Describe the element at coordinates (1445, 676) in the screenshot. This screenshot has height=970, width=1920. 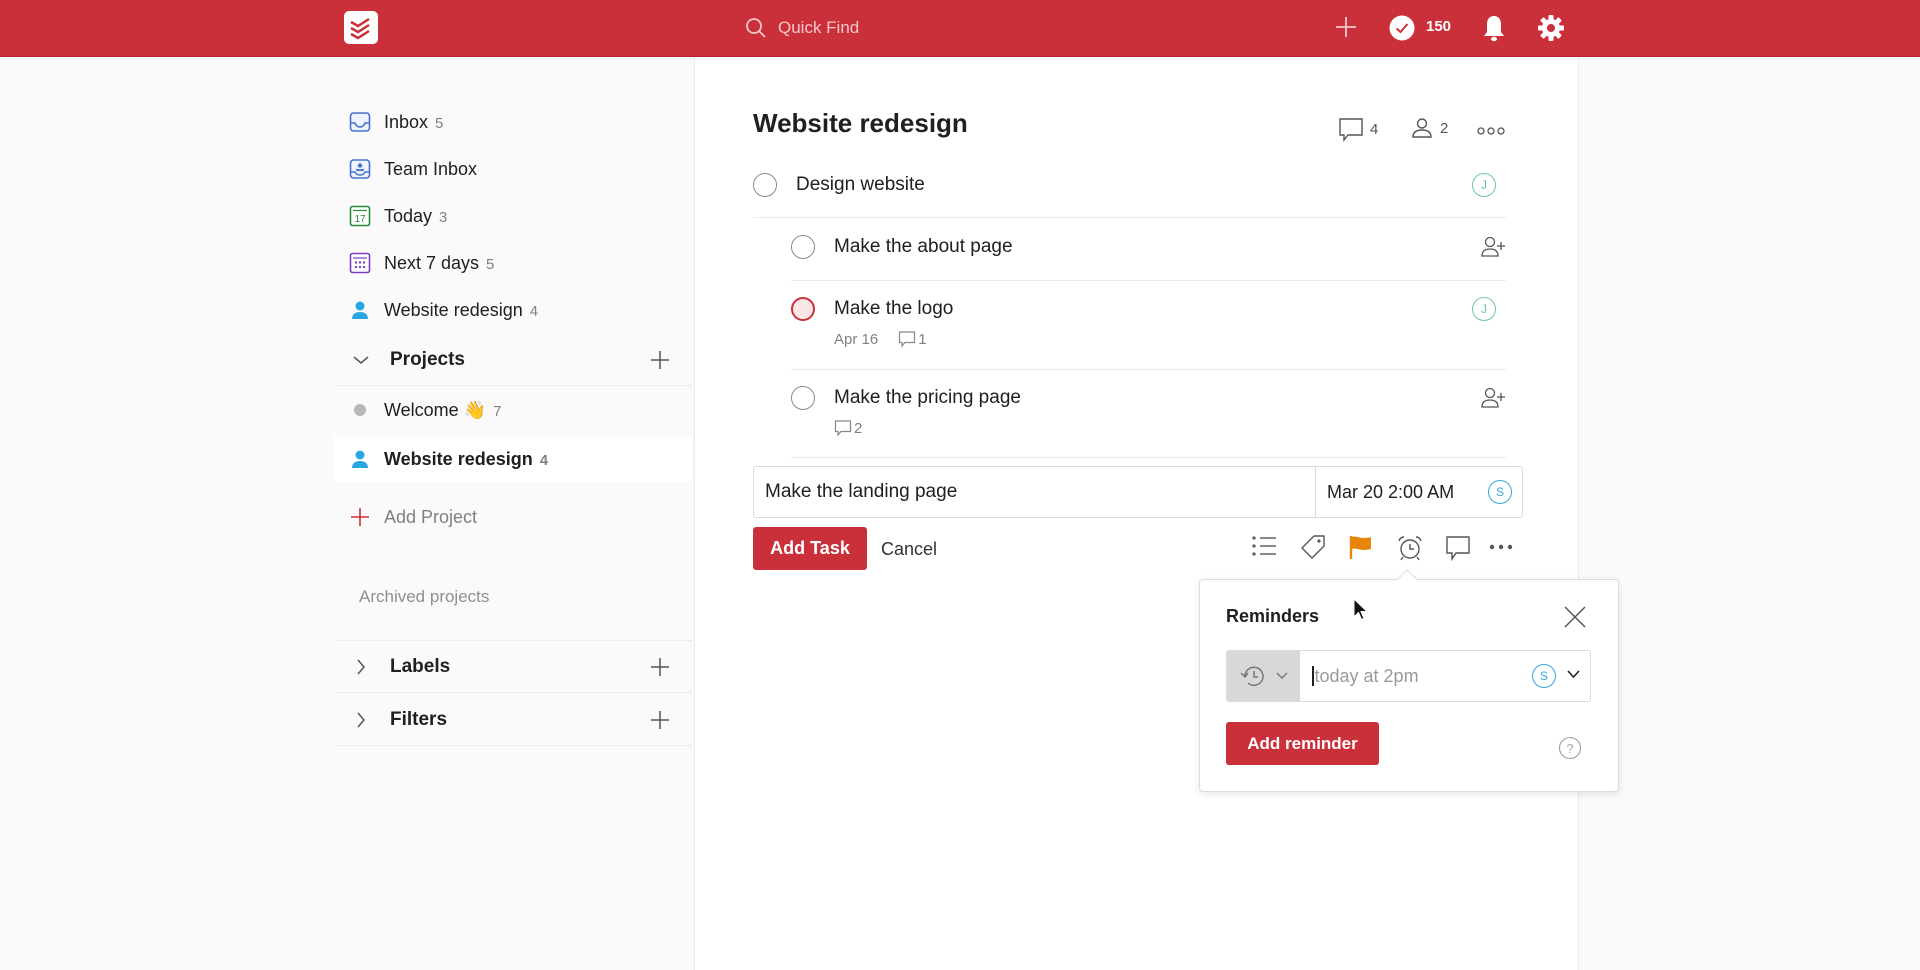
I see `reminder-time-input: today at 2pm S` at that location.